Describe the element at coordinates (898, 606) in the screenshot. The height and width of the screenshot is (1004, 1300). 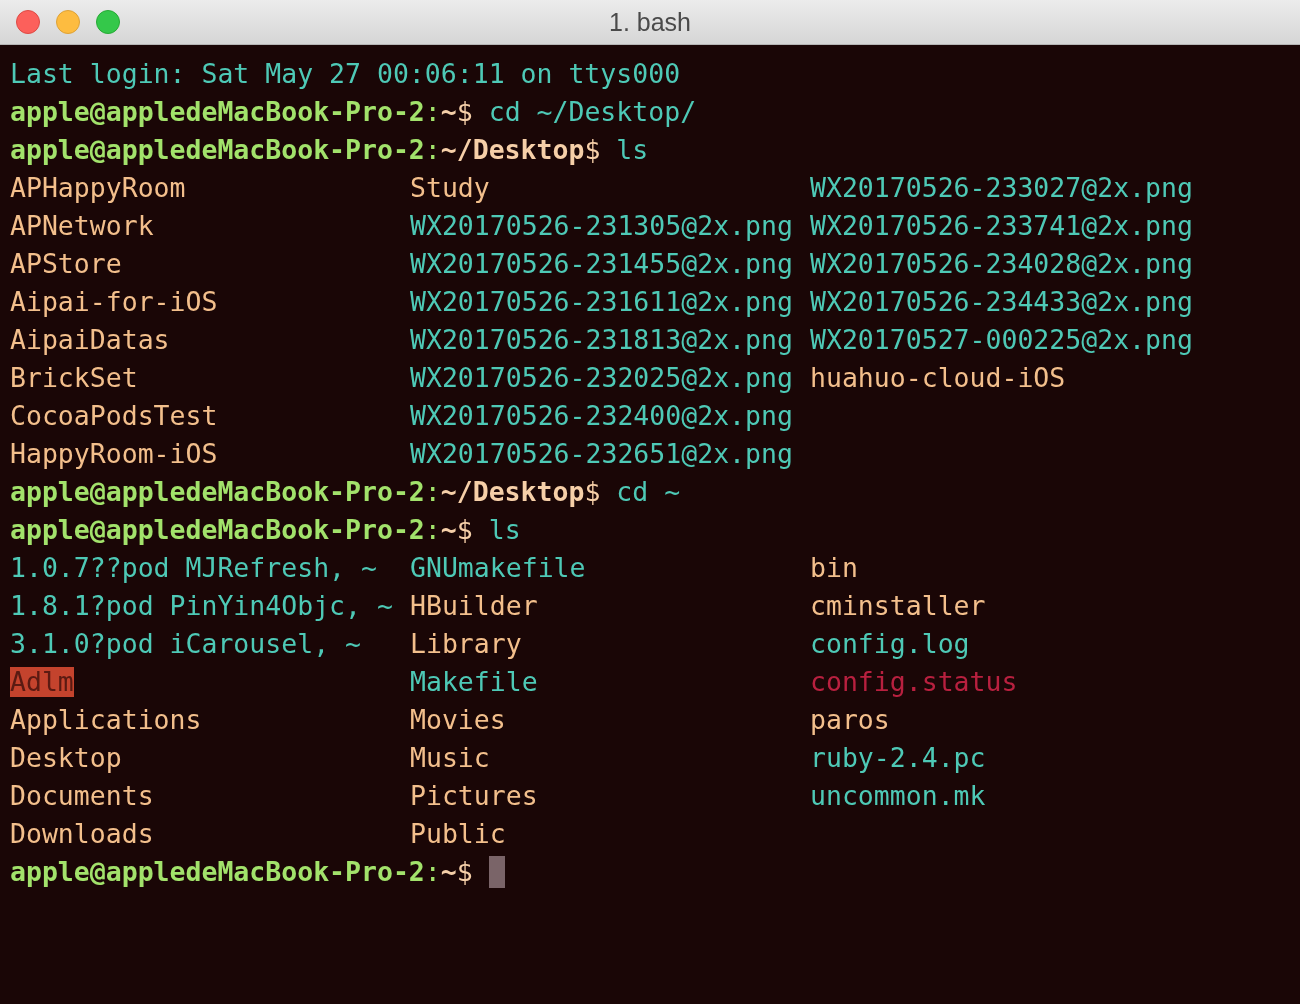
I see `directory-name: cminstaller` at that location.